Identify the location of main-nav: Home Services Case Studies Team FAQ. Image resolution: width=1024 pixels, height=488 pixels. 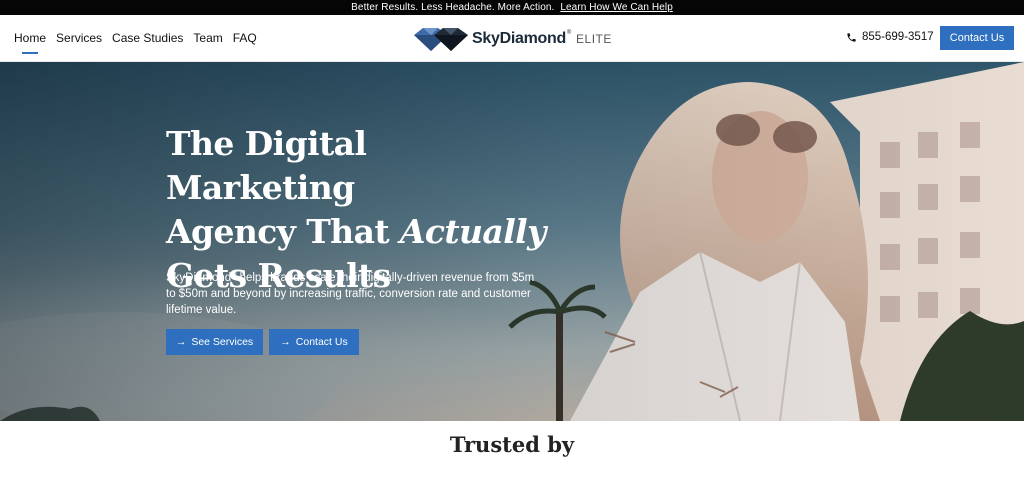
(135, 42).